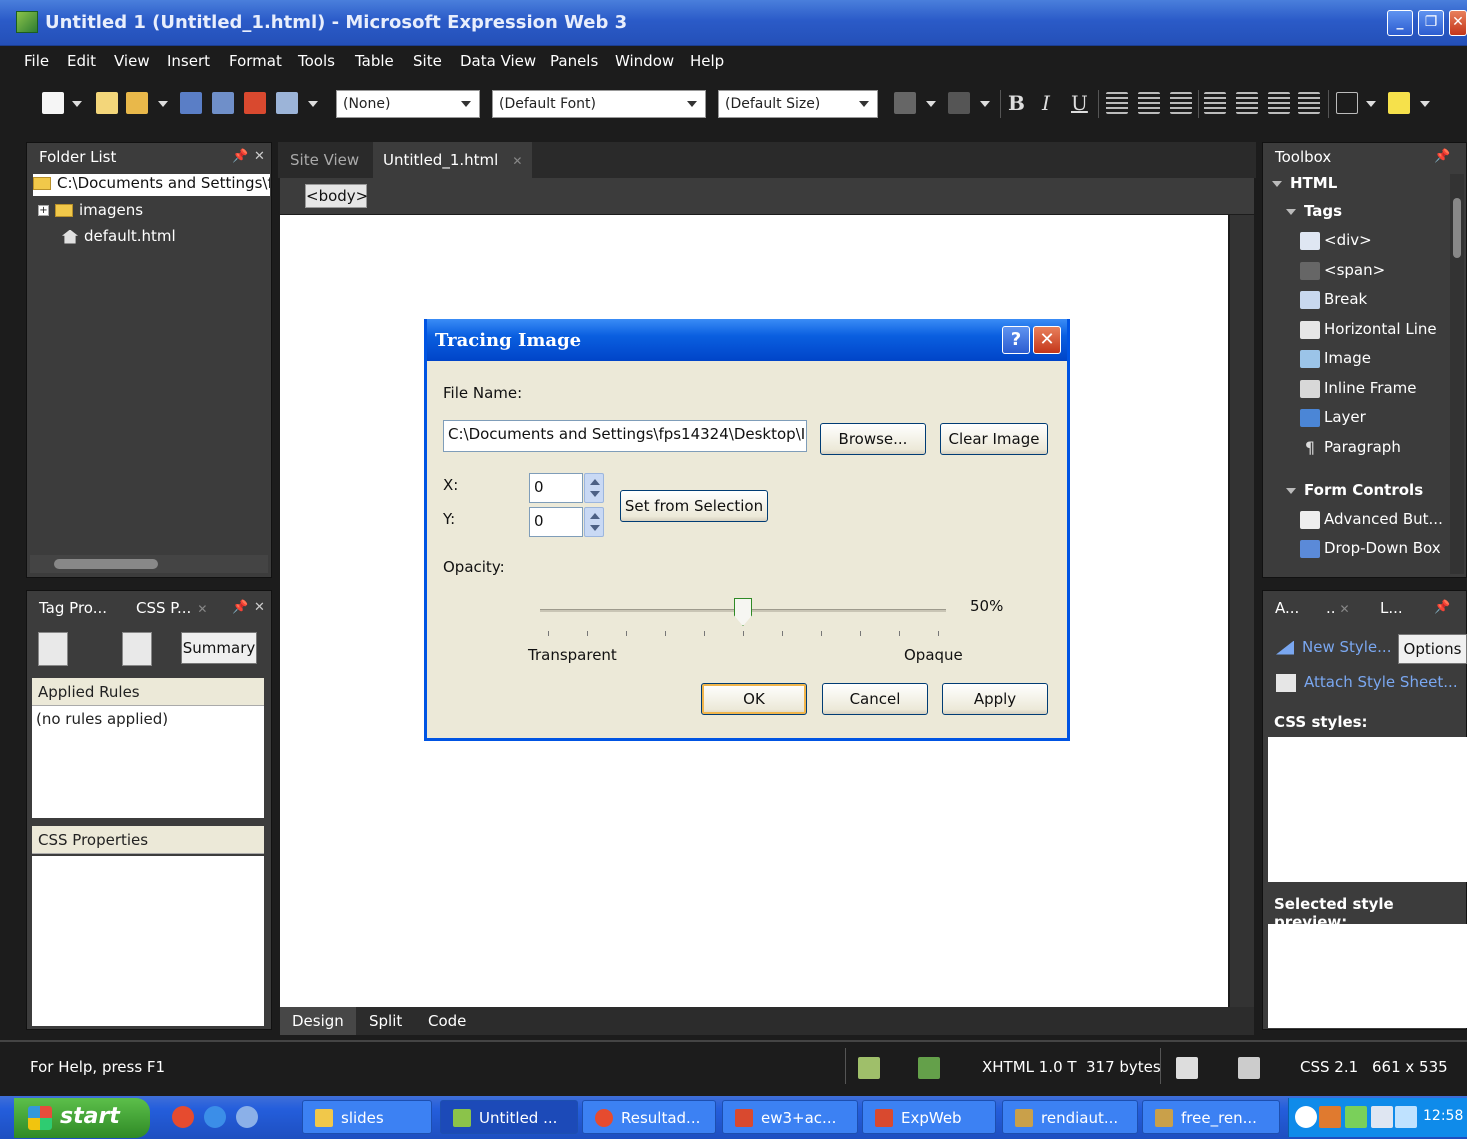 The height and width of the screenshot is (1139, 1467). Describe the element at coordinates (1431, 23) in the screenshot. I see `maximize-button: ❐` at that location.